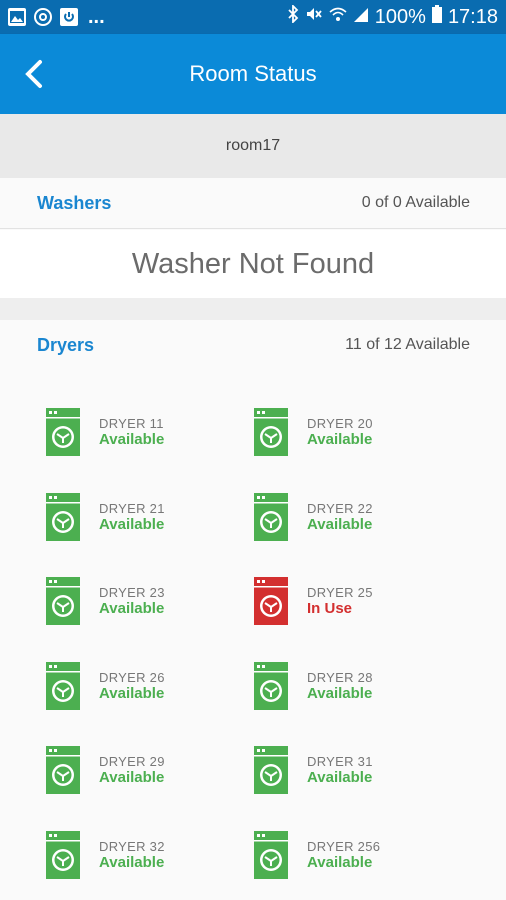 The width and height of the screenshot is (506, 900). Describe the element at coordinates (436, 17) in the screenshot. I see `battery-icon` at that location.